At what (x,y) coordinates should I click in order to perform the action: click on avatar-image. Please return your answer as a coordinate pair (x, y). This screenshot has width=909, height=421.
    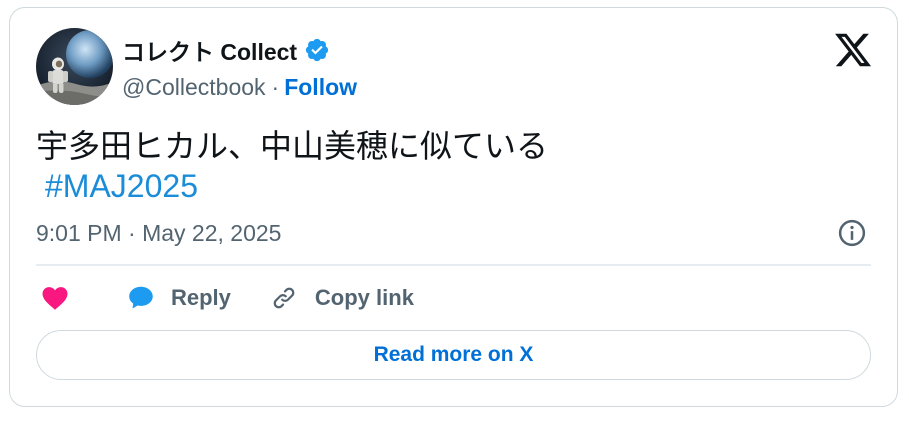
    Looking at the image, I should click on (74, 66).